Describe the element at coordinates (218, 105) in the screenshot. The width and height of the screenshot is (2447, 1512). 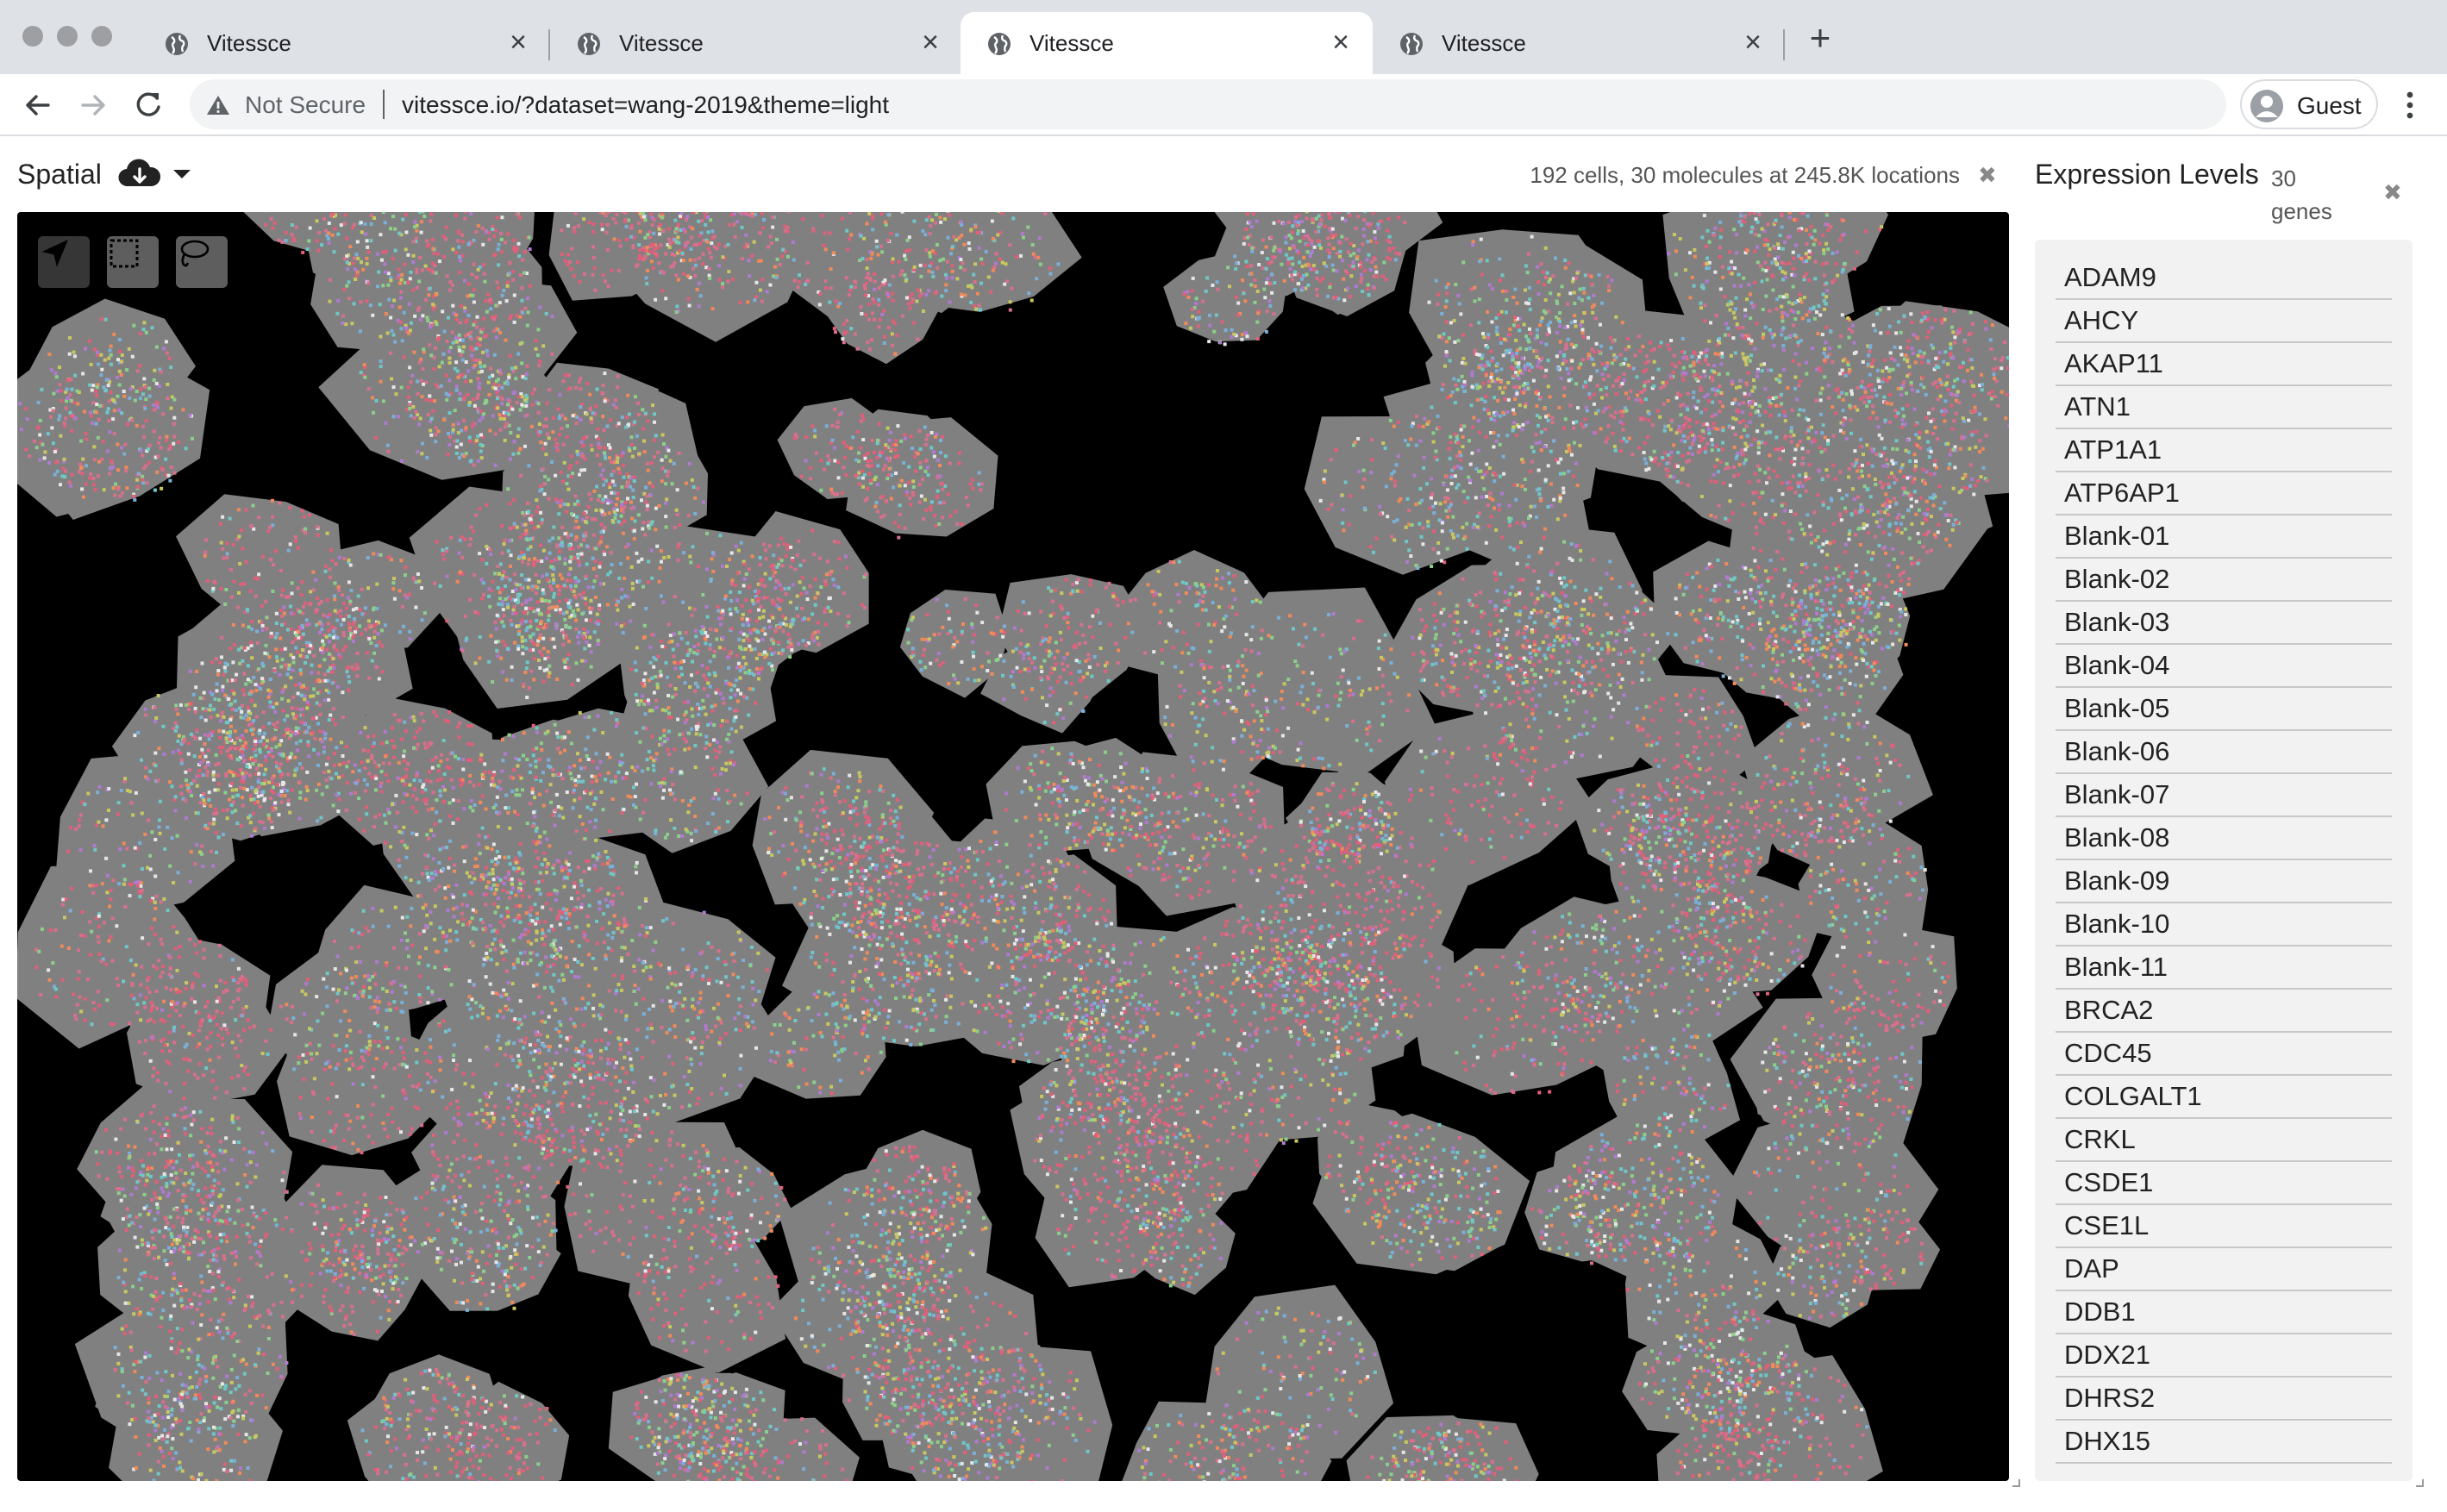
I see `warning-triangle-icon` at that location.